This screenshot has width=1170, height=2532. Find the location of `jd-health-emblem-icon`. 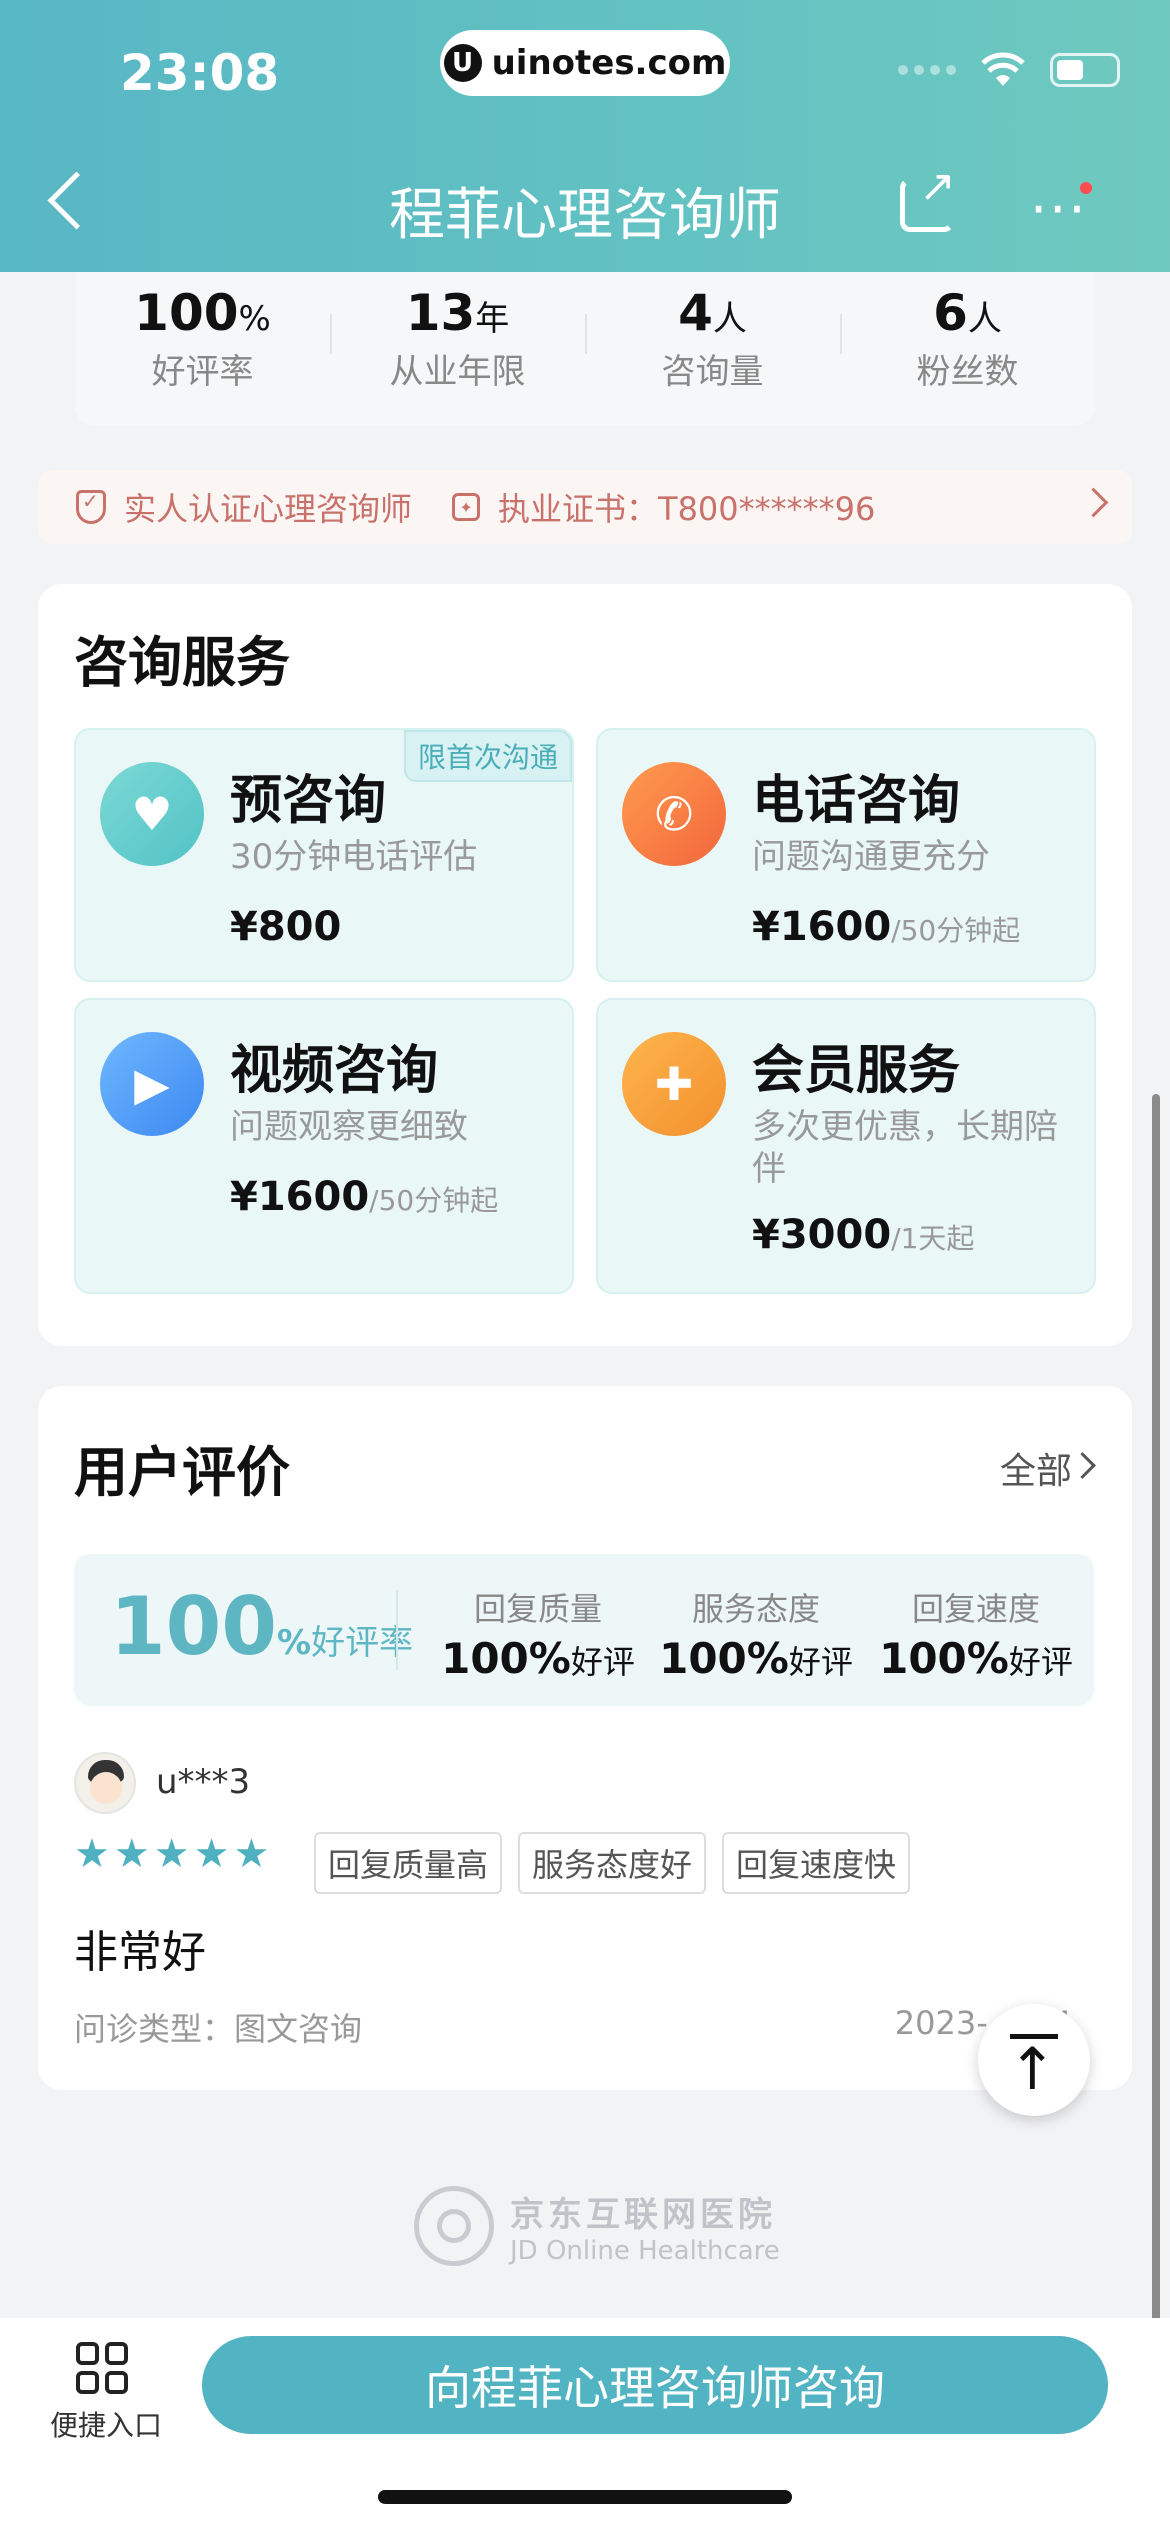

jd-health-emblem-icon is located at coordinates (454, 2226).